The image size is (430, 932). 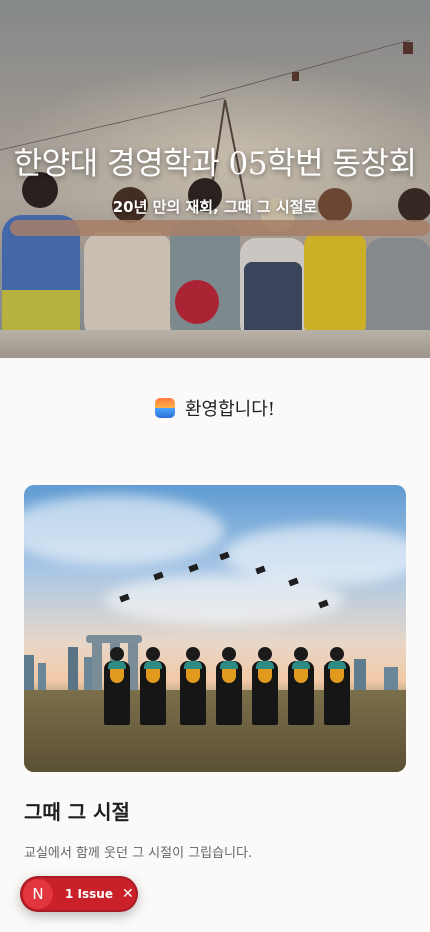 I want to click on sunset-emoji-icon, so click(x=164, y=408).